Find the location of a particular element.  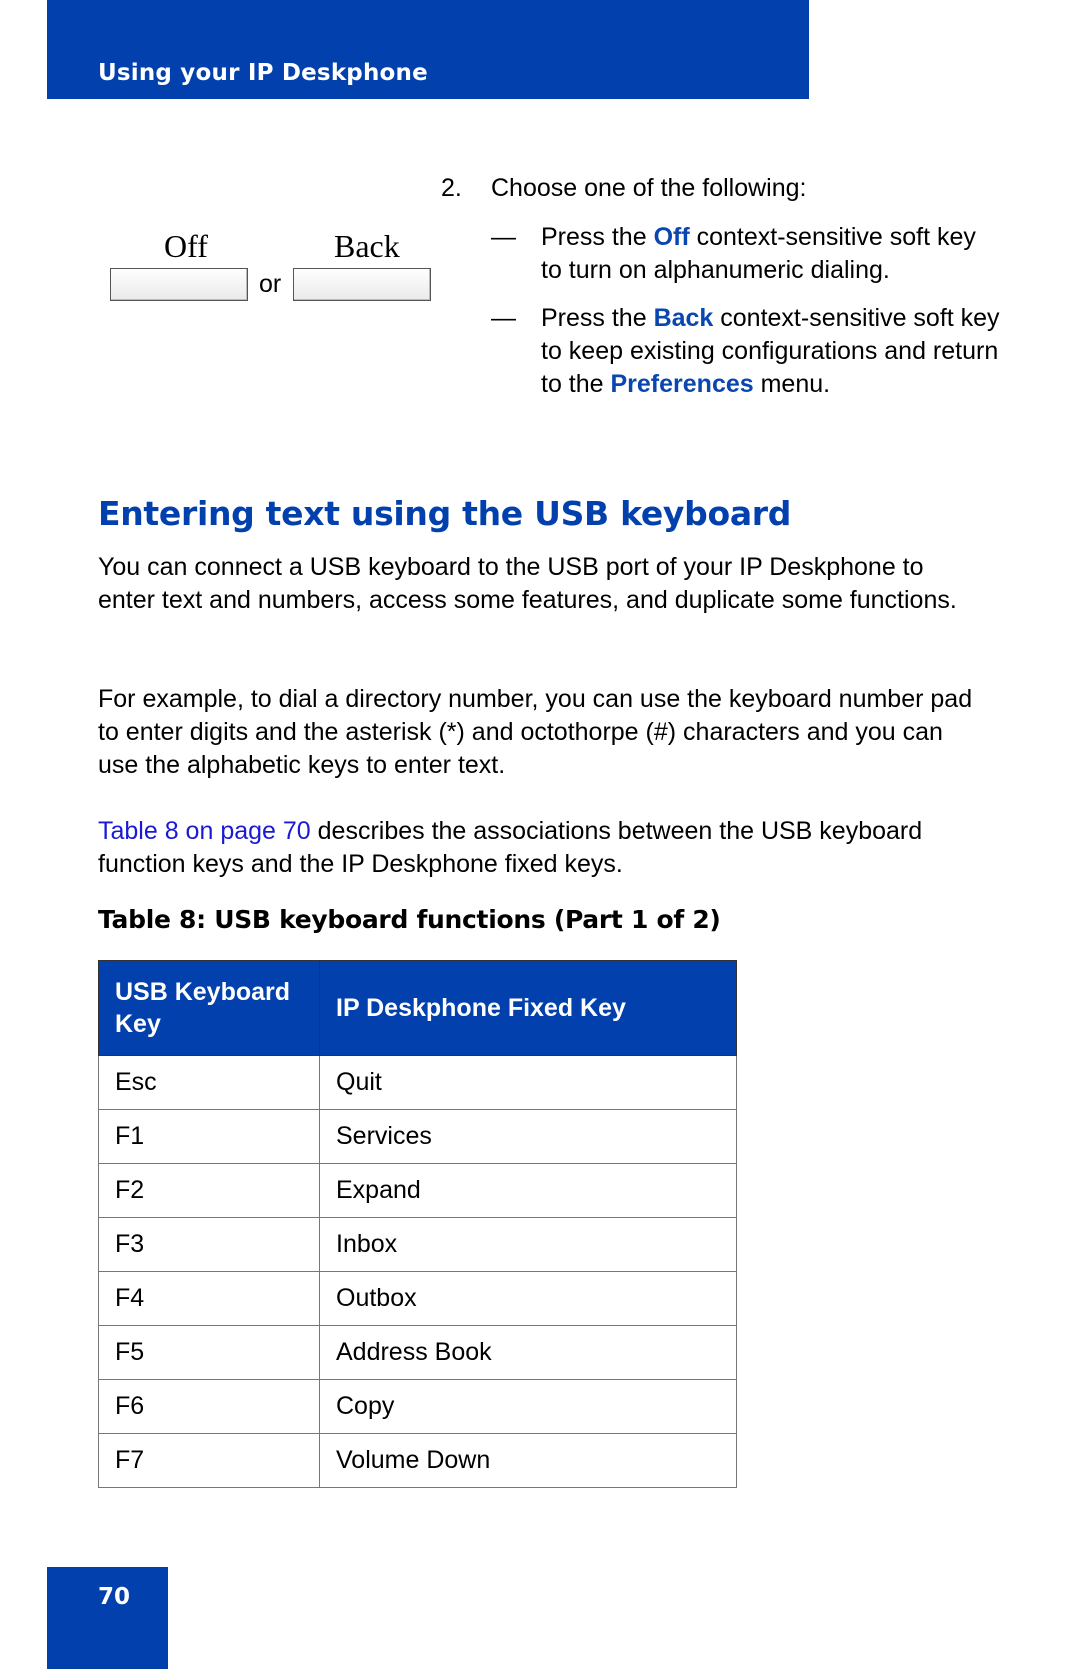

table-row: Esc Quit is located at coordinates (417, 1082).